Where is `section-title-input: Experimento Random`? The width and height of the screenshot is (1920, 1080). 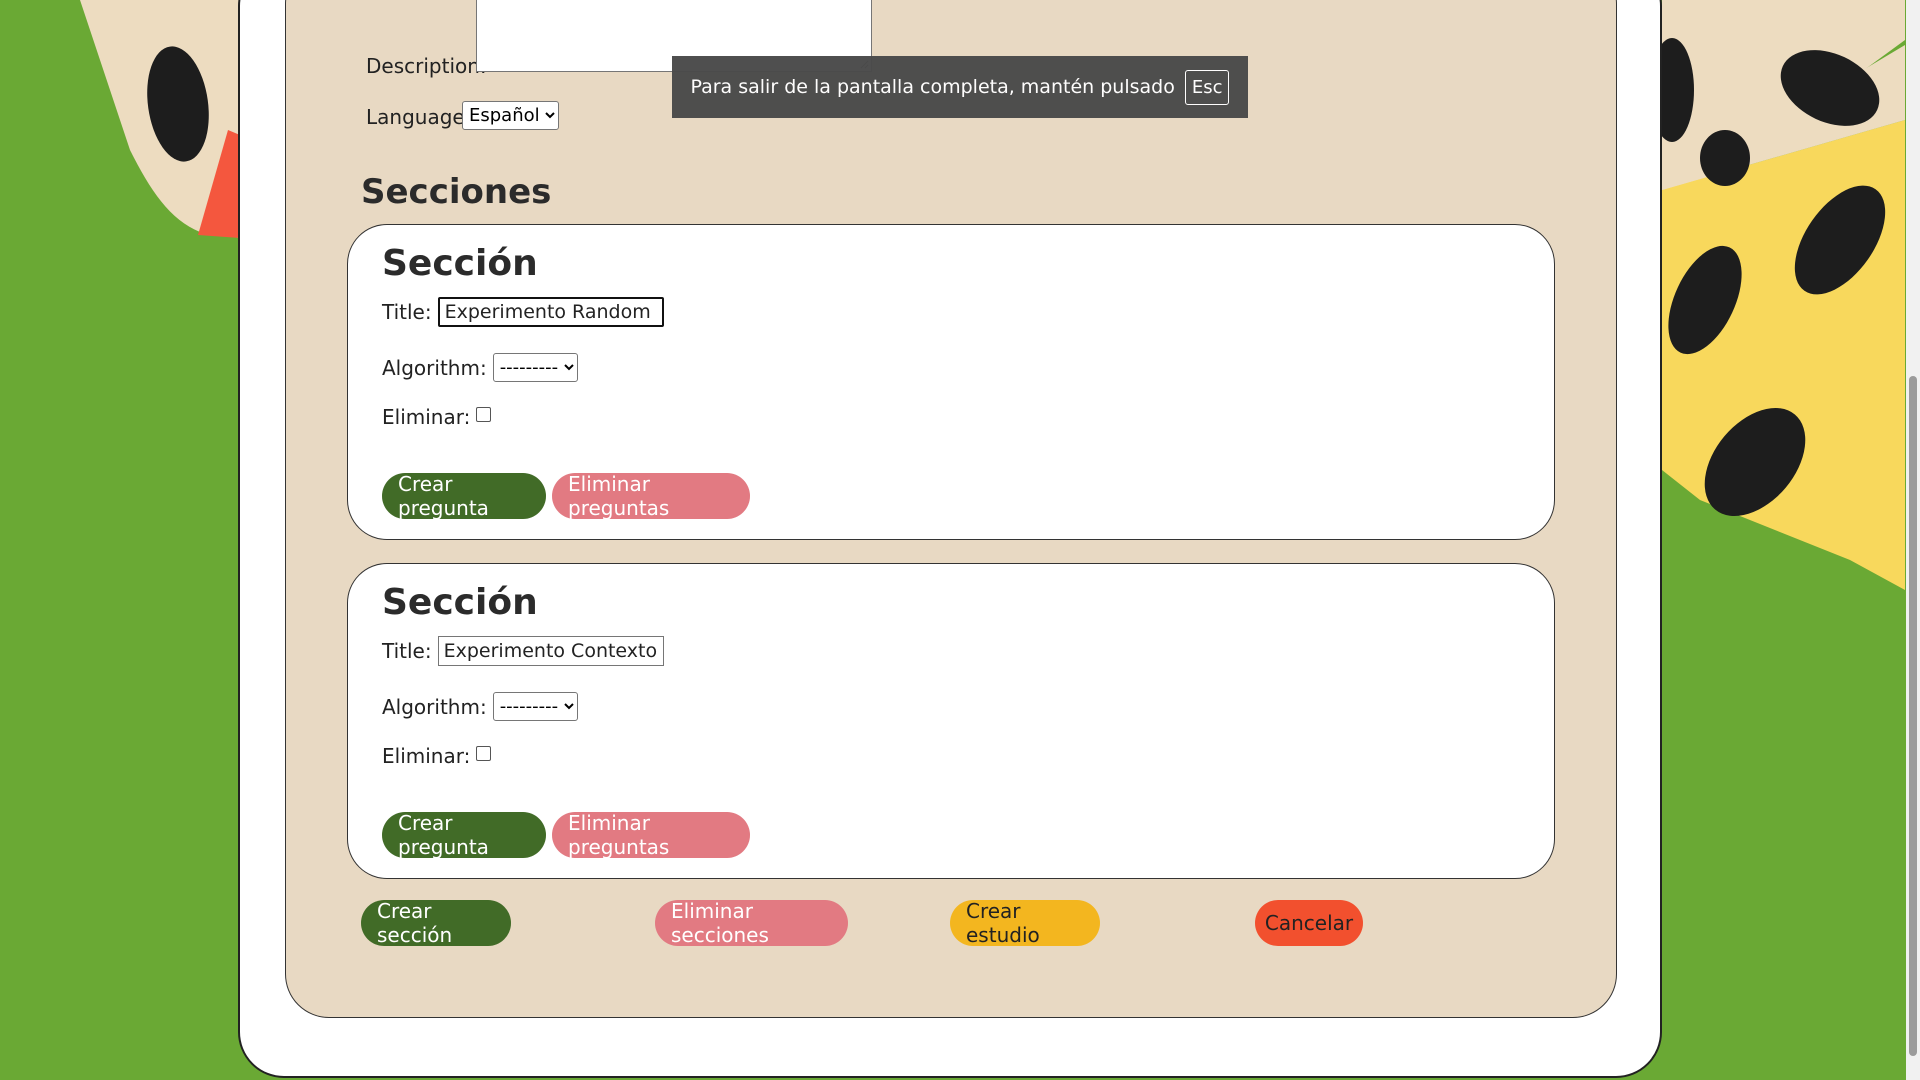
section-title-input: Experimento Random is located at coordinates (550, 312).